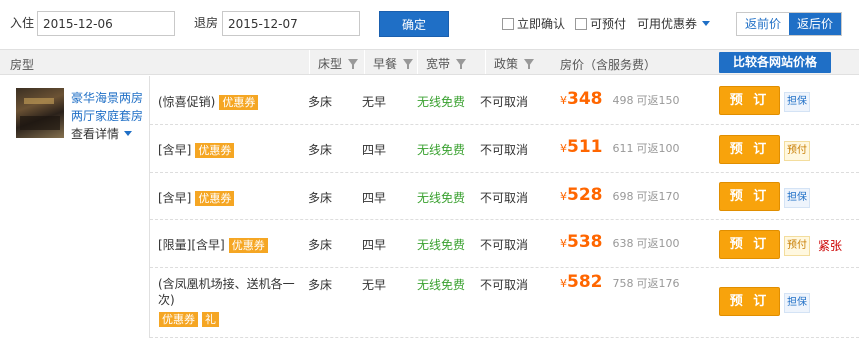 Image resolution: width=859 pixels, height=338 pixels. I want to click on header-policy-filter: 政策, so click(516, 62).